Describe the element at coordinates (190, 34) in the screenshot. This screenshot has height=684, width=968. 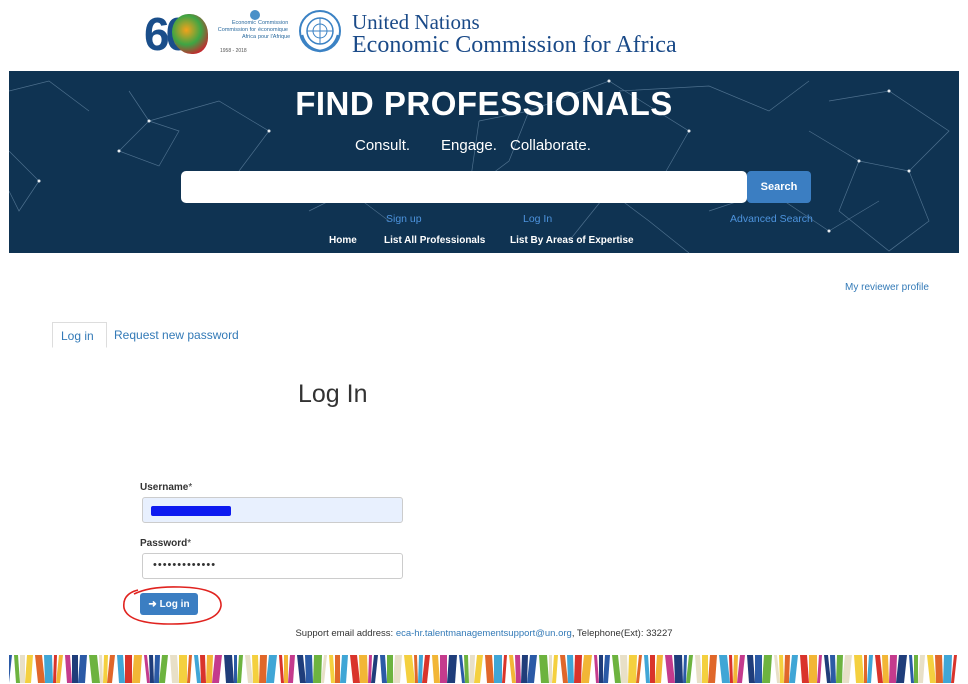
I see `africa-map-icon` at that location.